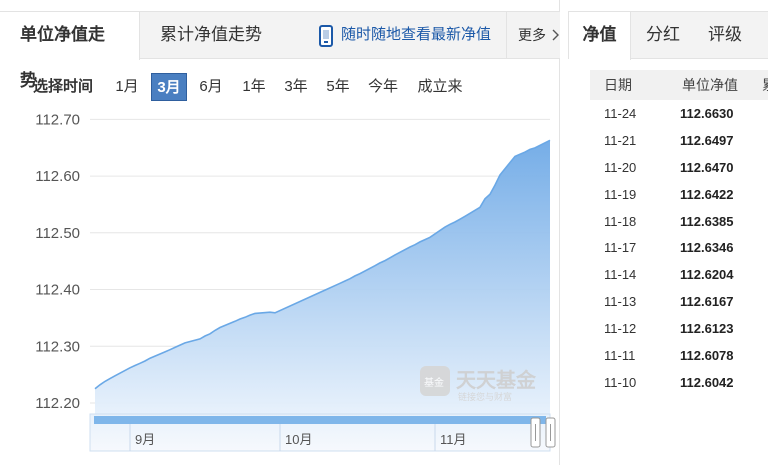 The height and width of the screenshot is (465, 768). I want to click on watermark-title: 天天基金, so click(496, 380).